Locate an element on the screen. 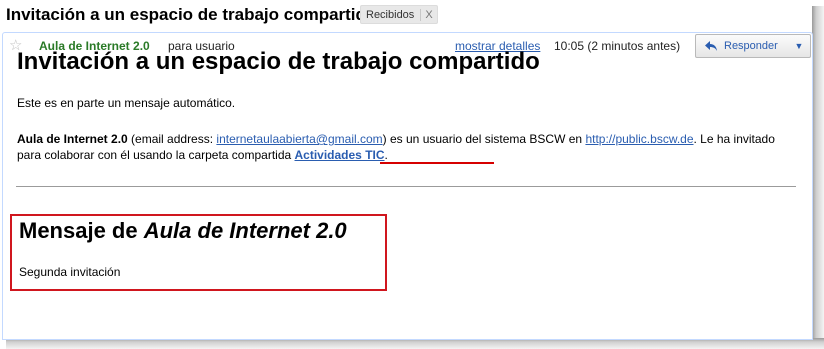  more-options-button: ▼ is located at coordinates (799, 46).